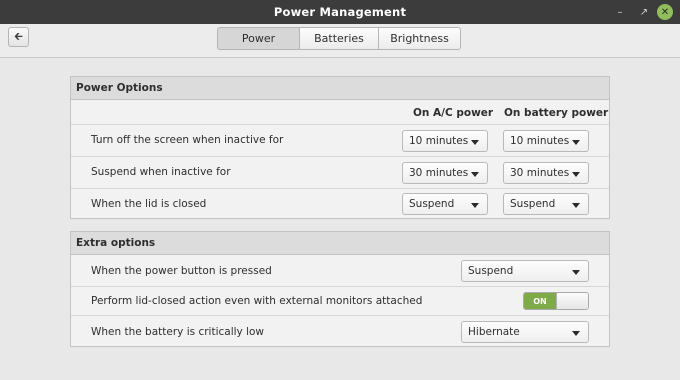 The height and width of the screenshot is (380, 680). I want to click on lid-battery-combo: Suspend, so click(546, 204).